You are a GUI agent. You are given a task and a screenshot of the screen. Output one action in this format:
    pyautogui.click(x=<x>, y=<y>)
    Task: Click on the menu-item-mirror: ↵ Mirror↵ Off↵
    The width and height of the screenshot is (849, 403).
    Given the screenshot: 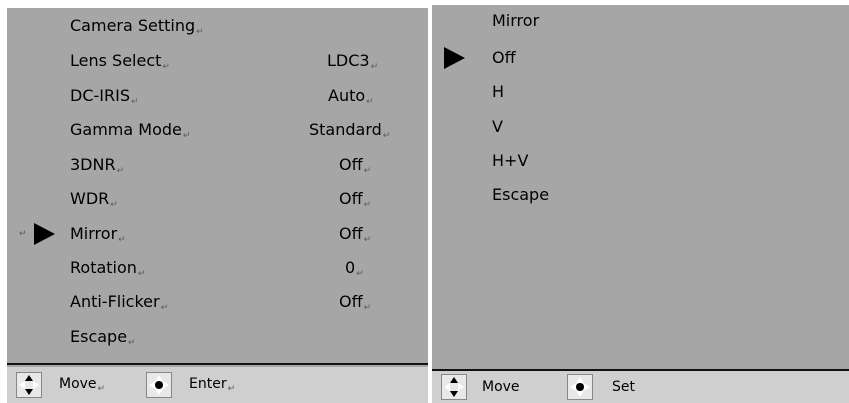 What is the action you would take?
    pyautogui.click(x=217, y=234)
    